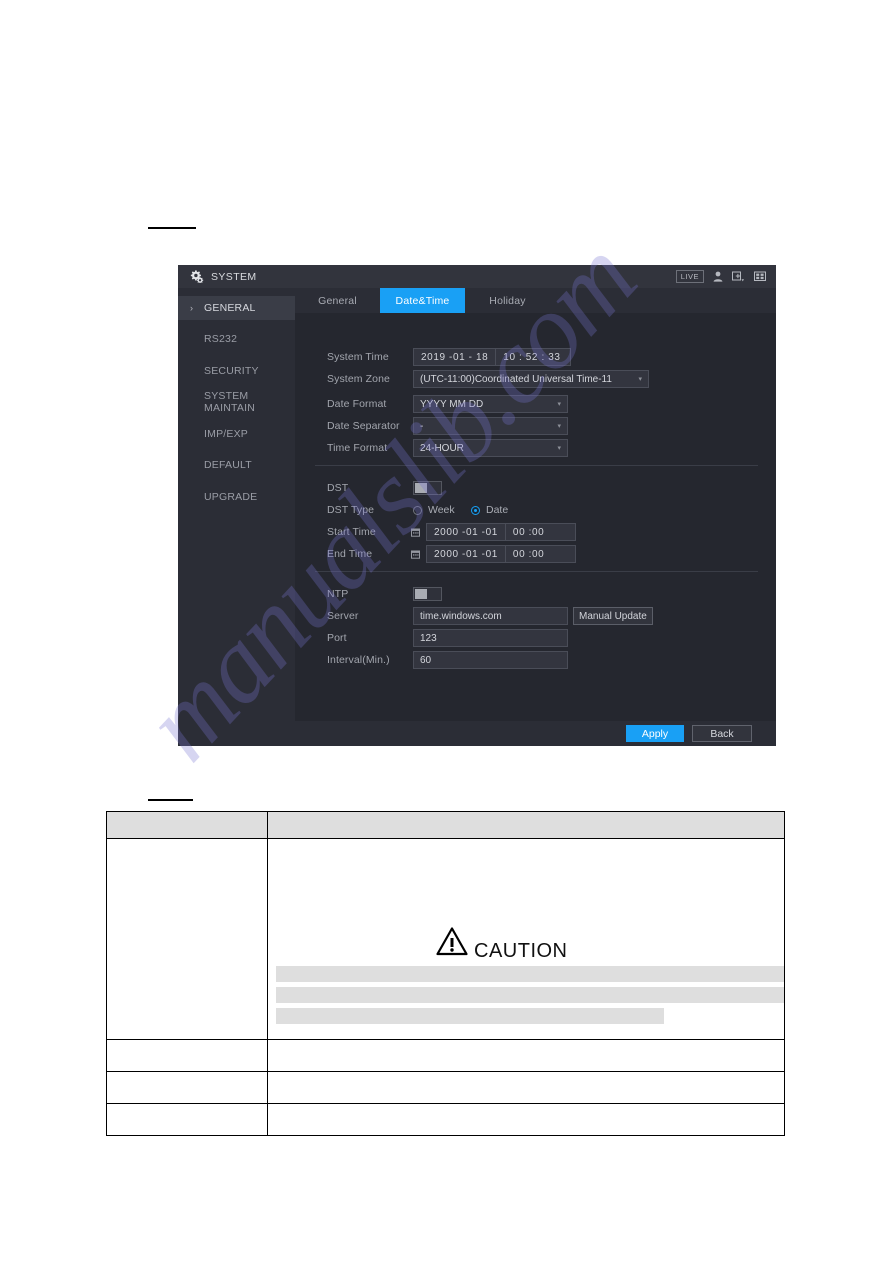 This screenshot has height=1263, width=893. I want to click on time-format-select: 24-HOUR ▾, so click(490, 448).